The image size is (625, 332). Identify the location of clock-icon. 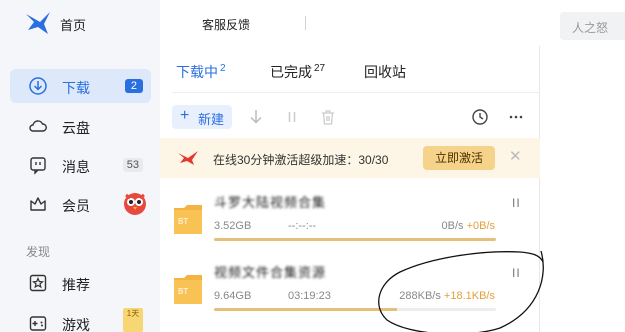
(480, 117).